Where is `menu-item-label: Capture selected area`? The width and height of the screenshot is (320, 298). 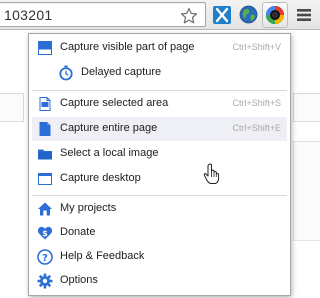 menu-item-label: Capture selected area is located at coordinates (114, 103).